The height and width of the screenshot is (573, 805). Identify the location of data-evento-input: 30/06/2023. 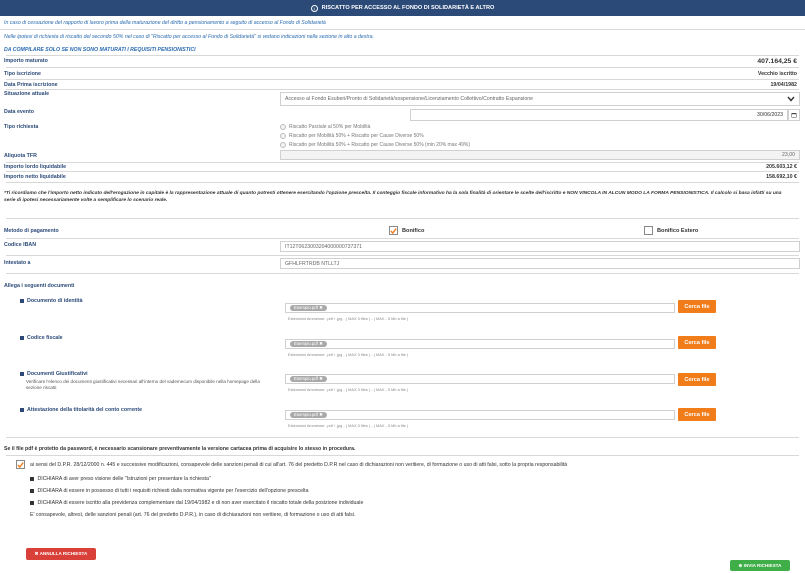
(599, 115).